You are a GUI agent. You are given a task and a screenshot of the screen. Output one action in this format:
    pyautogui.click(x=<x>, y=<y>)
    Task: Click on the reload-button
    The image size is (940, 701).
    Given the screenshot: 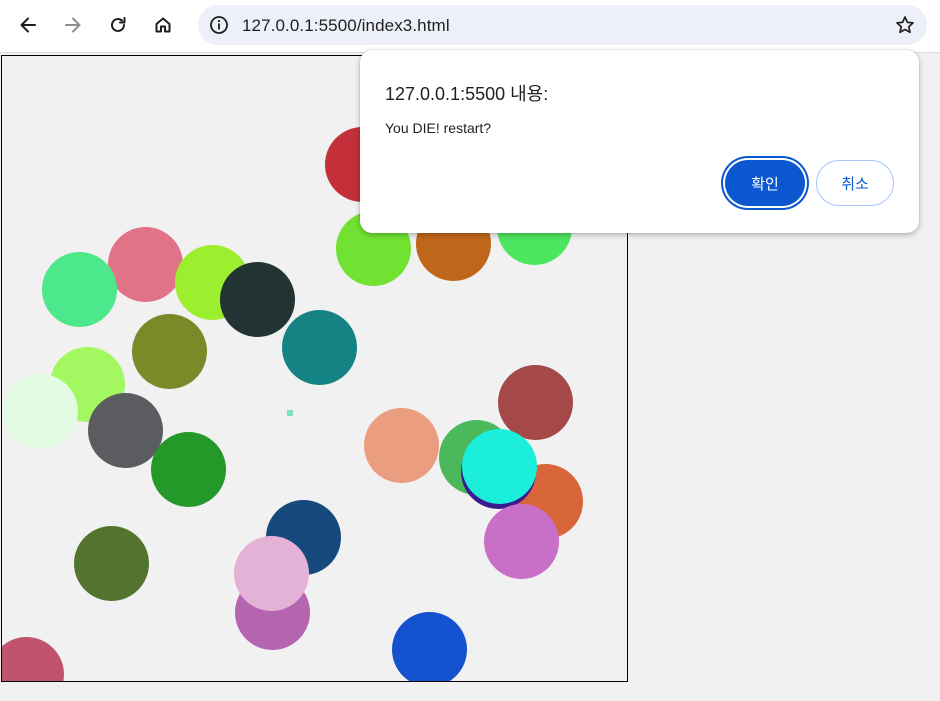 What is the action you would take?
    pyautogui.click(x=118, y=25)
    